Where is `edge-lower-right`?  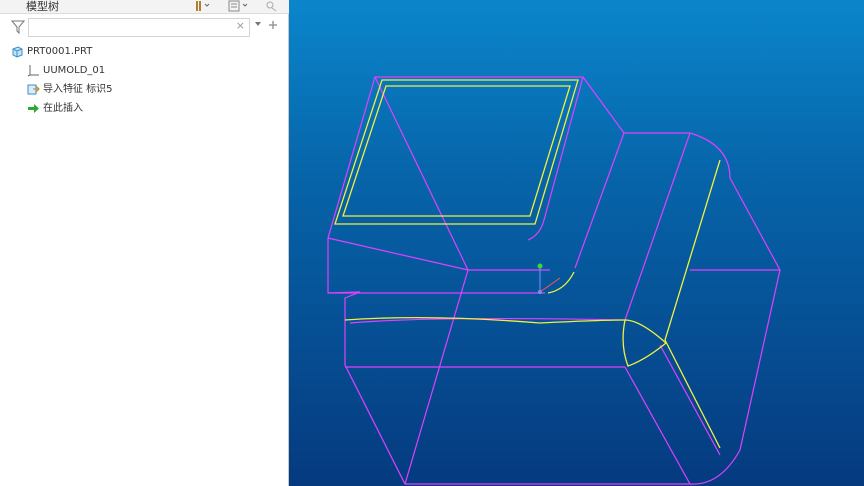
edge-lower-right is located at coordinates (690, 400).